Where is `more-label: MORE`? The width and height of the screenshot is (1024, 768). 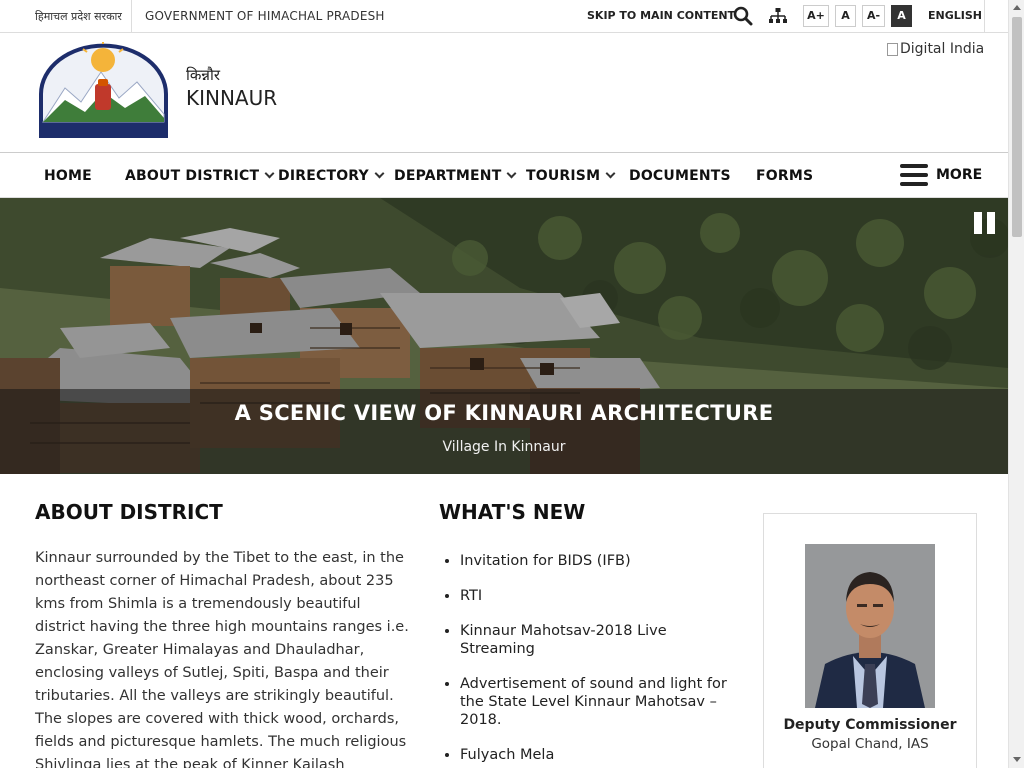 more-label: MORE is located at coordinates (959, 175).